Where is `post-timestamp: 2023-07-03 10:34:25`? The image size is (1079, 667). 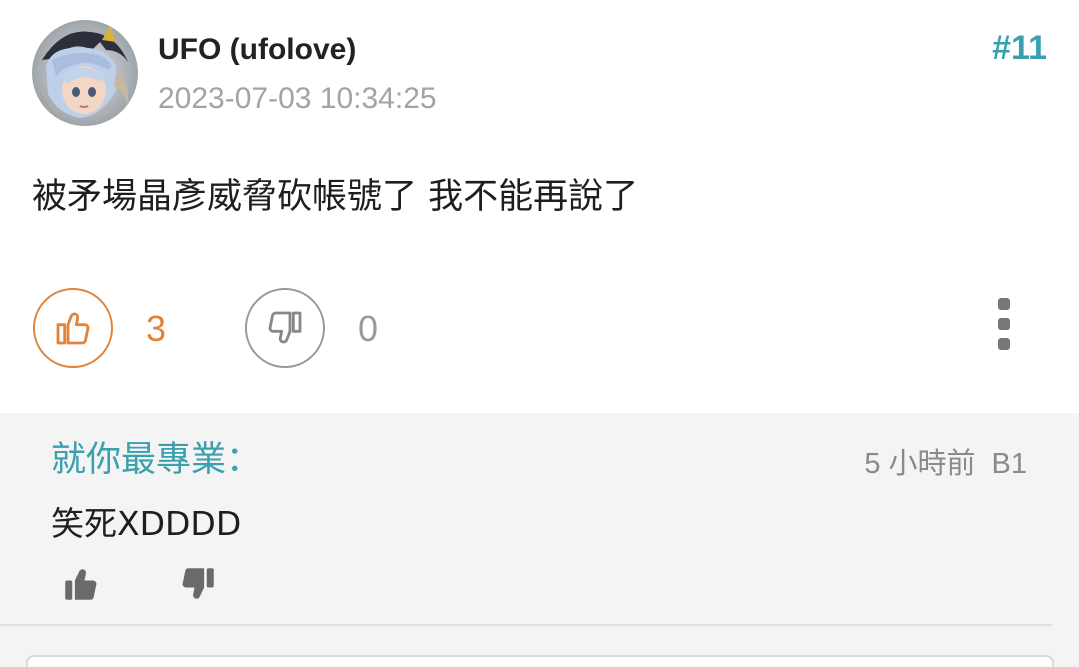
post-timestamp: 2023-07-03 10:34:25 is located at coordinates (297, 98).